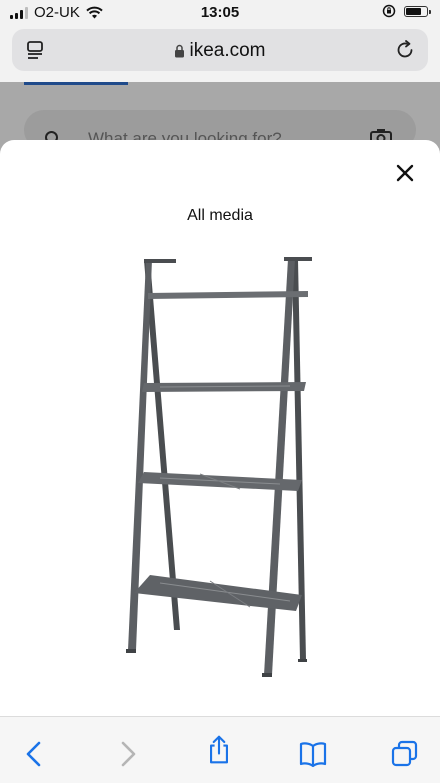 Image resolution: width=440 pixels, height=783 pixels. Describe the element at coordinates (313, 754) in the screenshot. I see `bookmarks-icon` at that location.